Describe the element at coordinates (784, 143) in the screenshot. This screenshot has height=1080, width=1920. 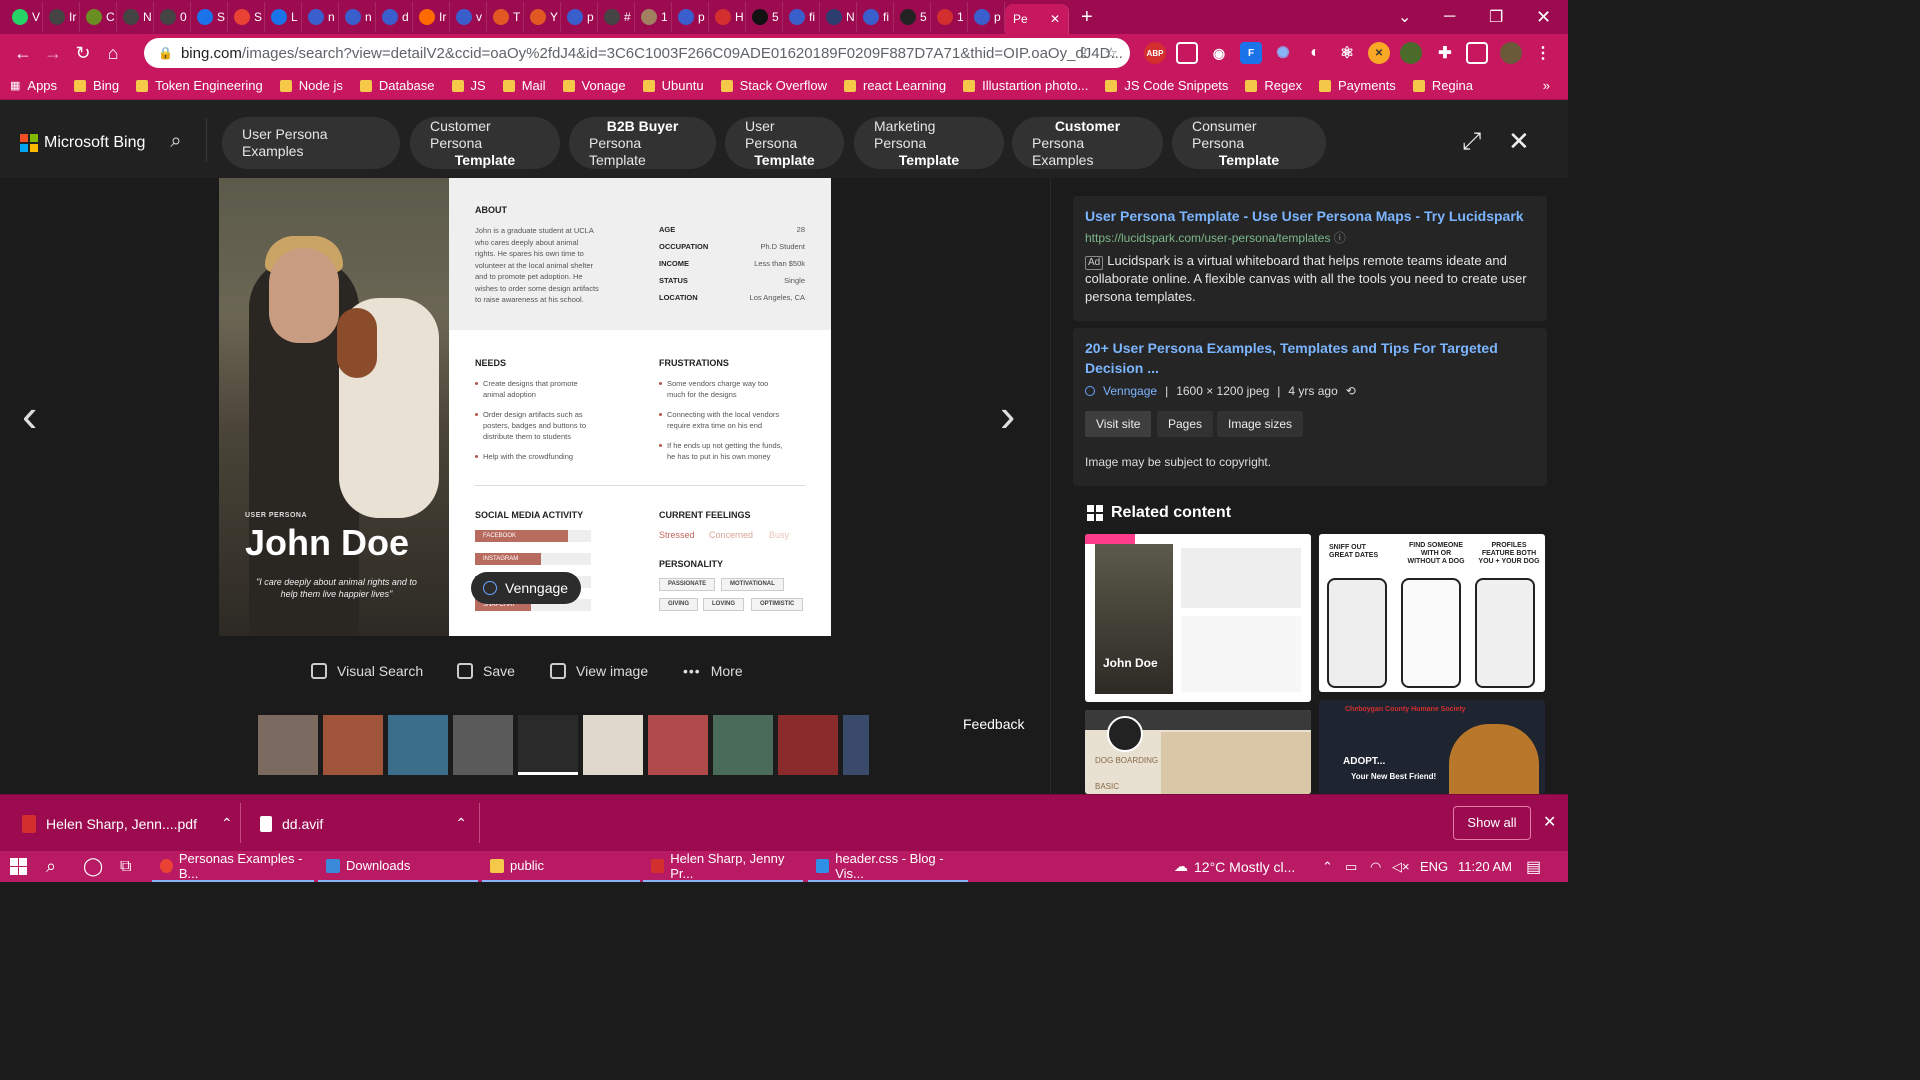
I see `related-search-pill: User Persona Template` at that location.